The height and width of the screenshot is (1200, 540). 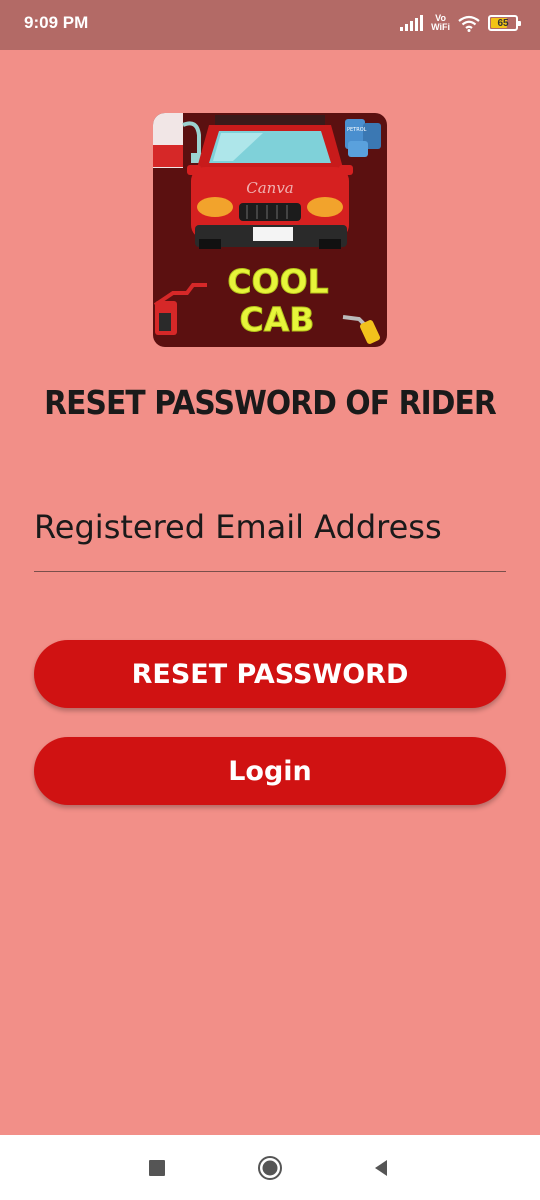 What do you see at coordinates (270, 402) in the screenshot?
I see `page-title: RESET PASSWORD OF RIDER` at bounding box center [270, 402].